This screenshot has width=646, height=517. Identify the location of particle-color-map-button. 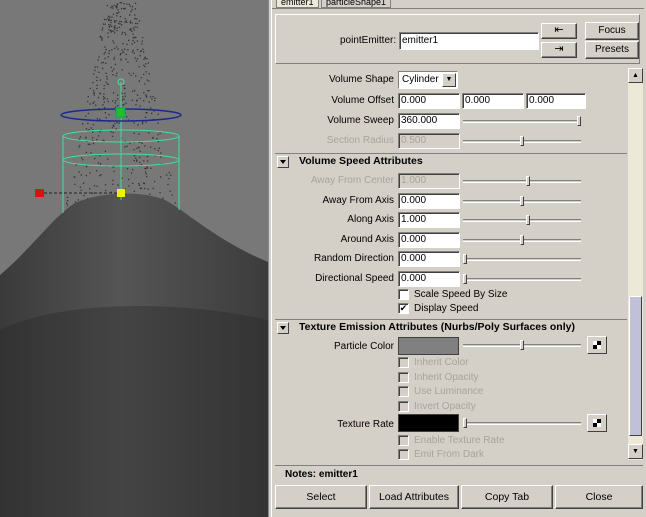
(597, 345).